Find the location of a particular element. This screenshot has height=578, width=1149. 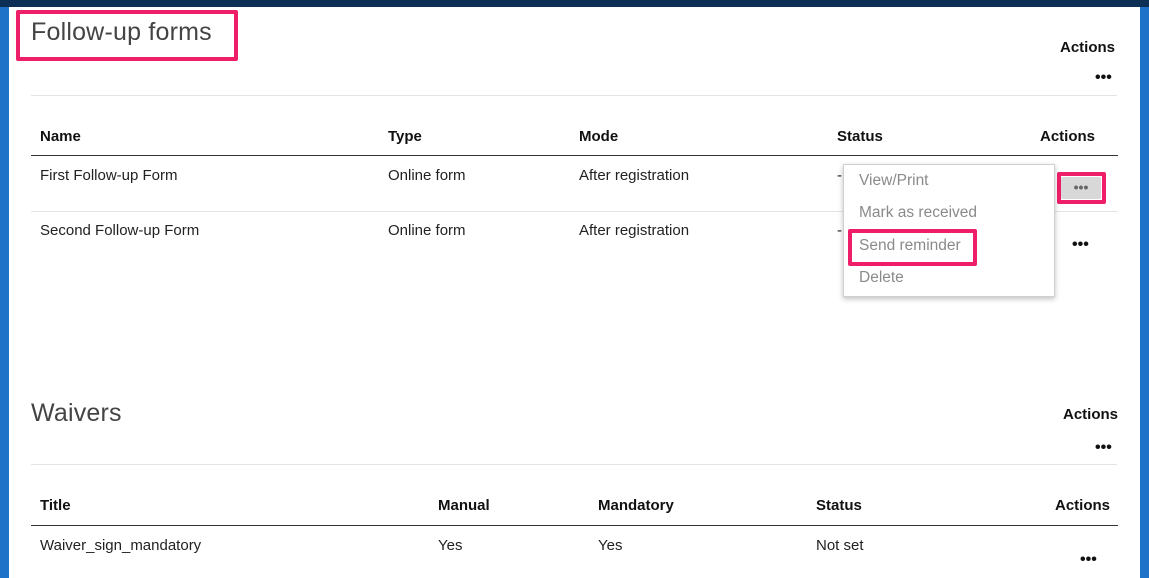

row-1-status: - is located at coordinates (839, 175).